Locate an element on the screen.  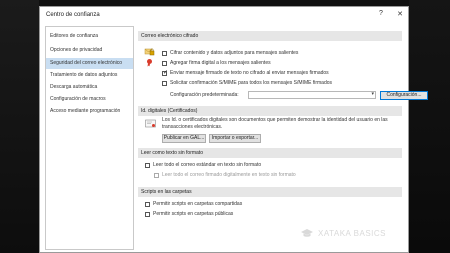
sidebar-item-label: Seguridad del correo electrónico is located at coordinates (86, 63).